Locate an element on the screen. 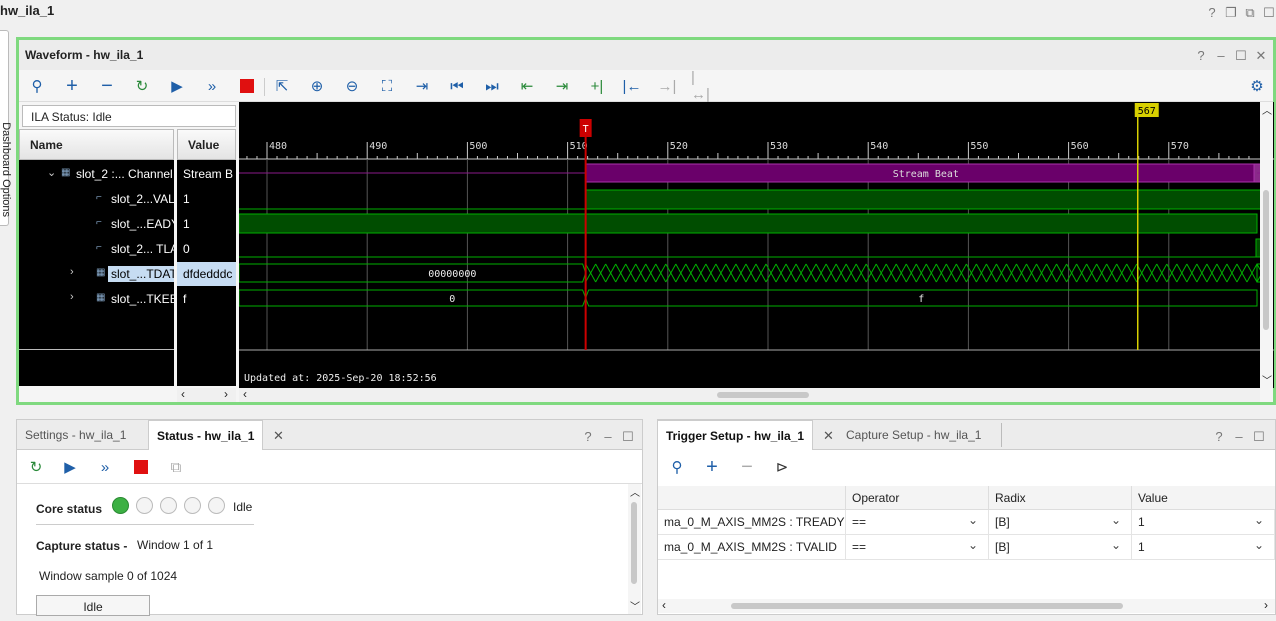  next-transition-icon: ⇥ is located at coordinates (562, 86).